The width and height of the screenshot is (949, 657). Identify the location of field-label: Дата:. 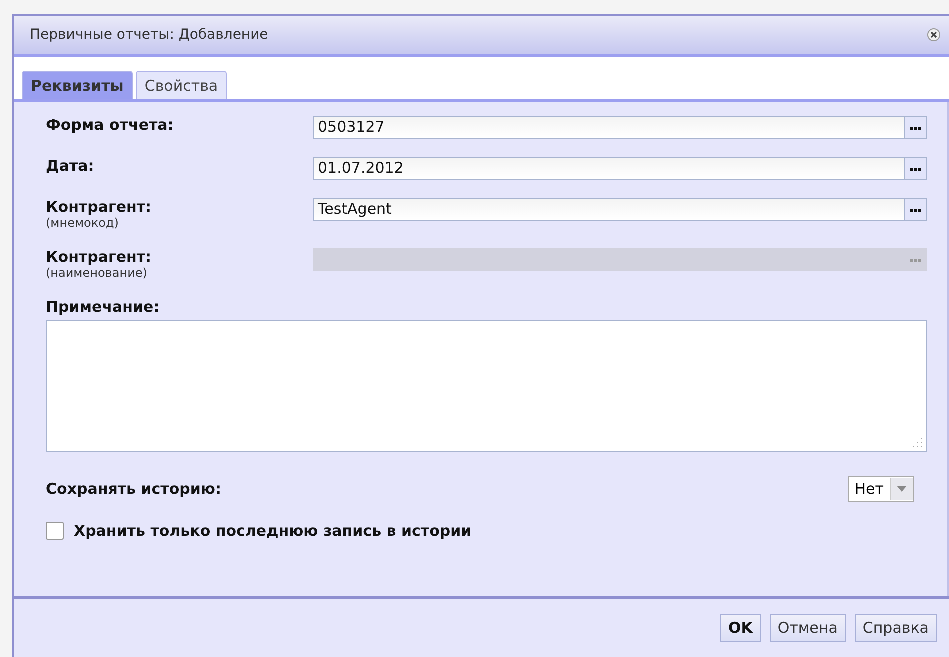
(71, 166).